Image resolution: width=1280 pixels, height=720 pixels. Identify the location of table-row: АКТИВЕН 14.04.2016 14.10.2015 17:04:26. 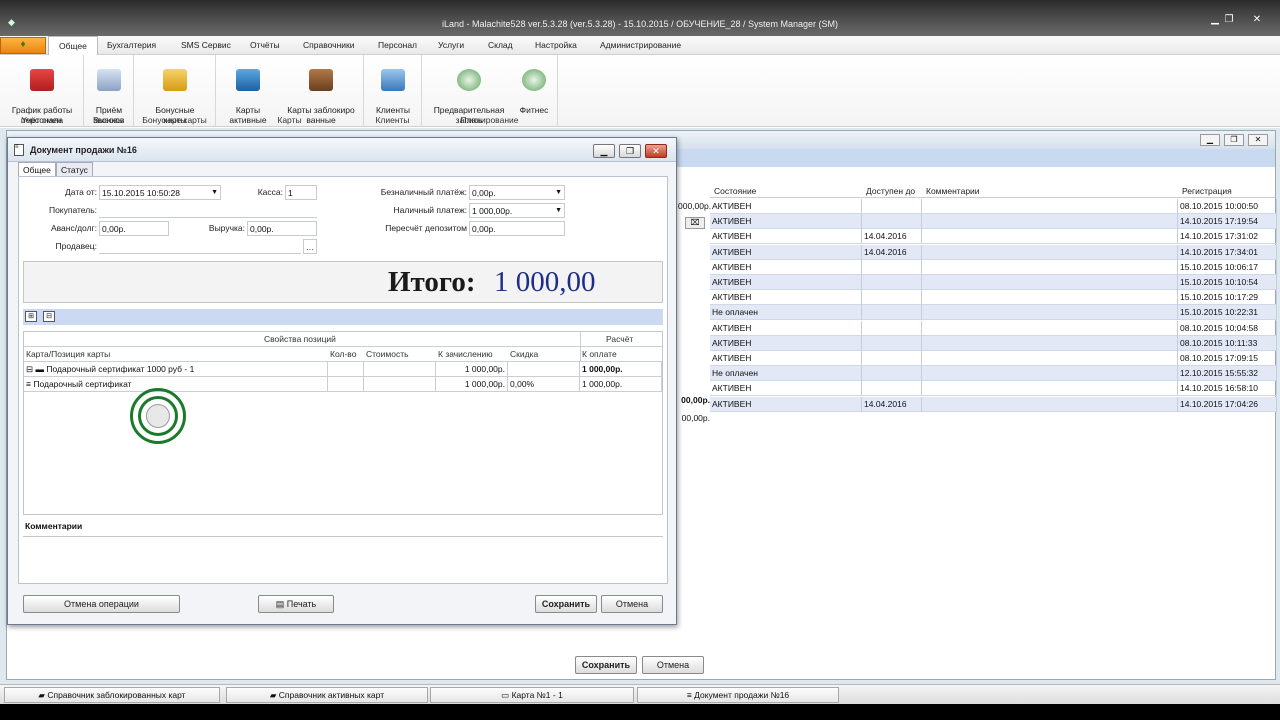
(993, 404).